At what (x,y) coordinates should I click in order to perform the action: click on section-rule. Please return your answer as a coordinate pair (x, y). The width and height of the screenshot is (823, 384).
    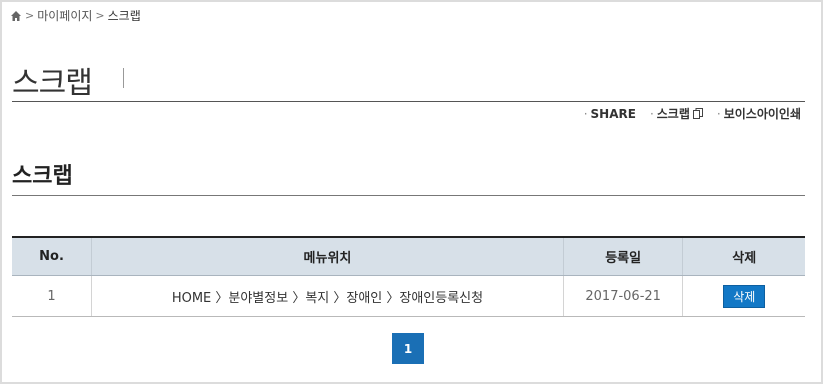
    Looking at the image, I should click on (408, 195).